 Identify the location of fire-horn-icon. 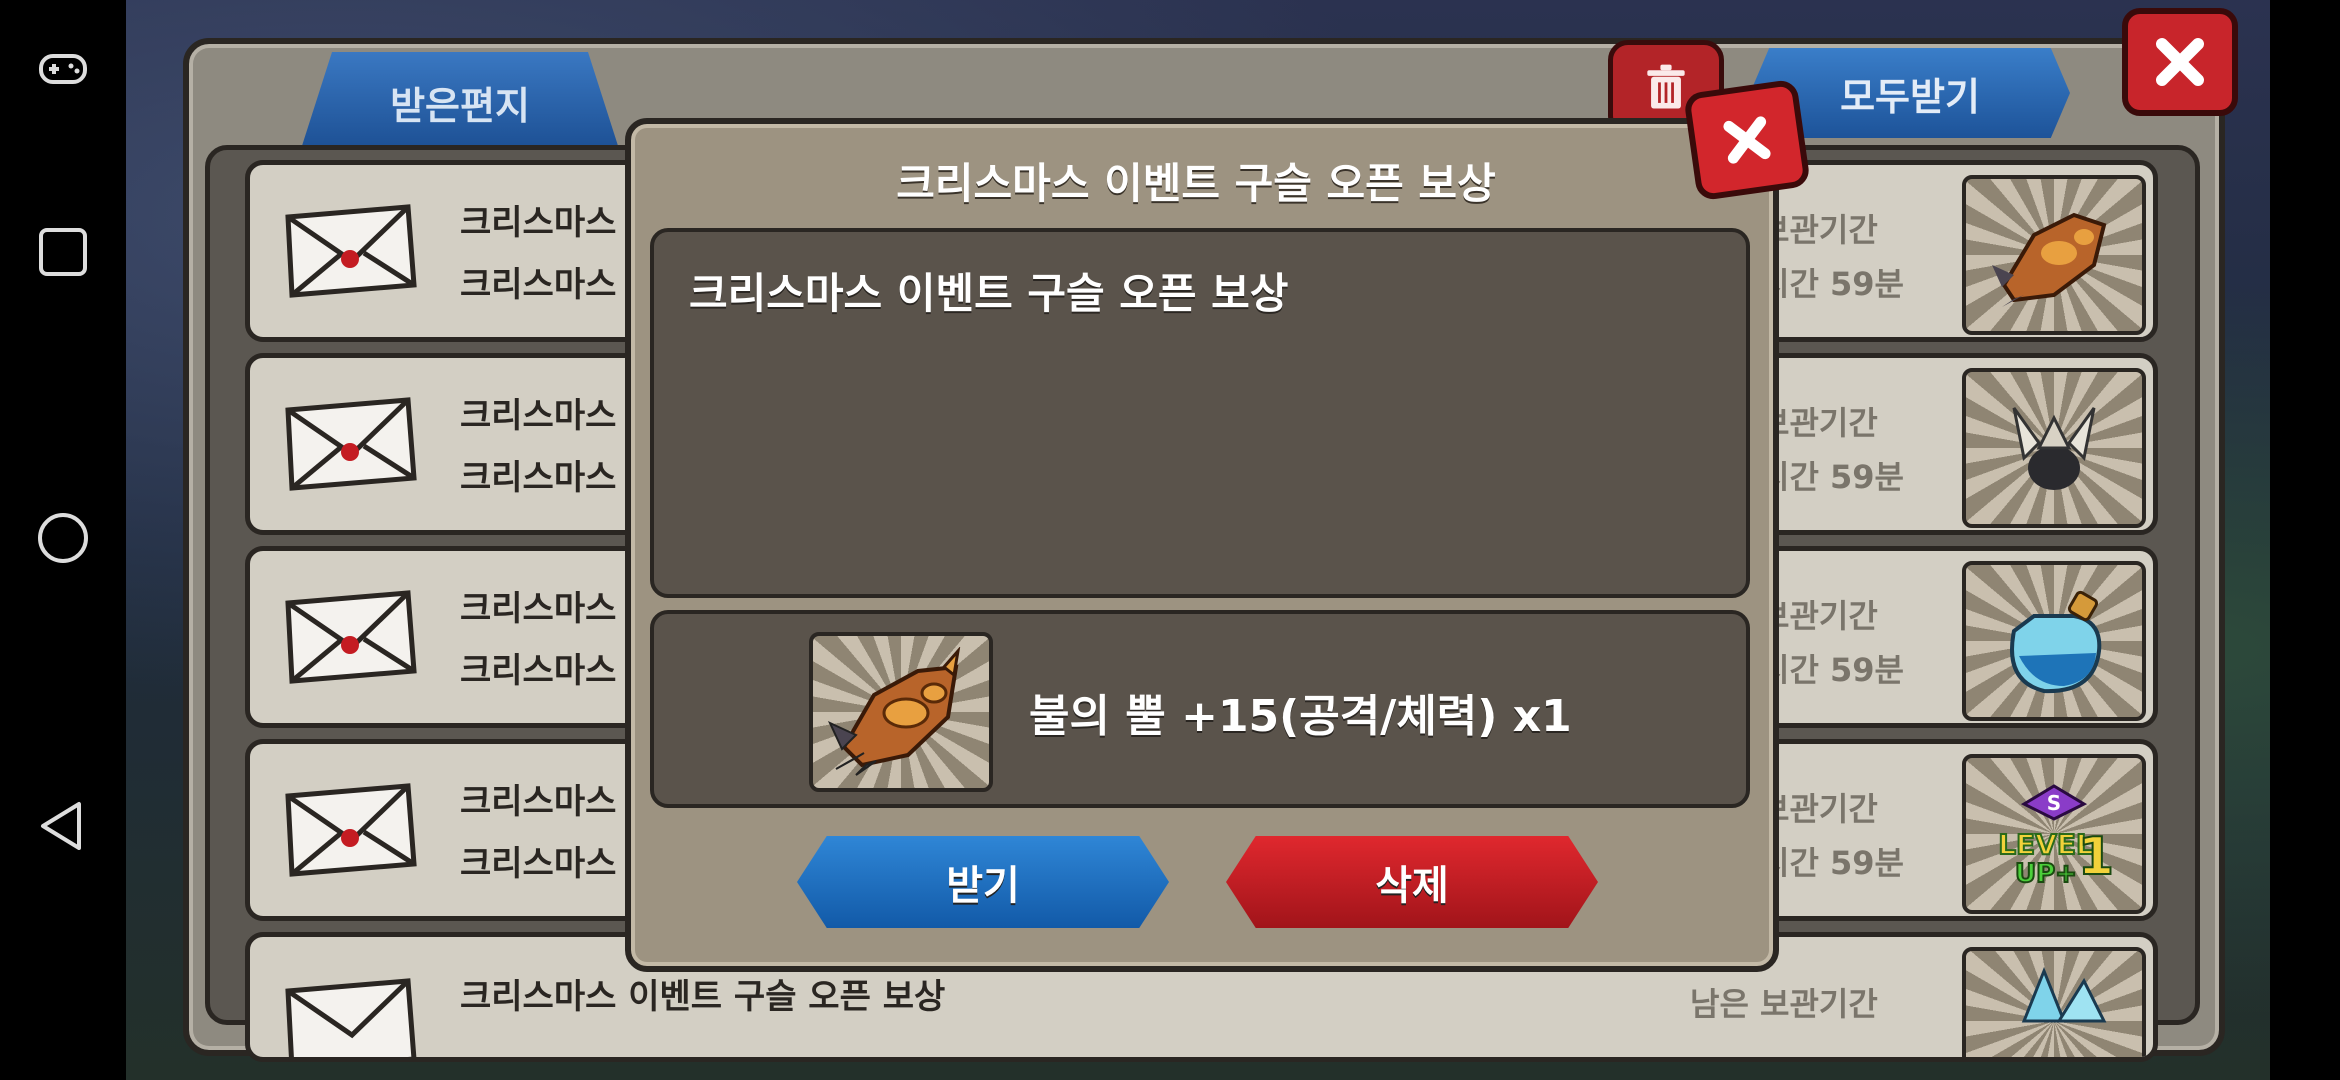
(901, 712).